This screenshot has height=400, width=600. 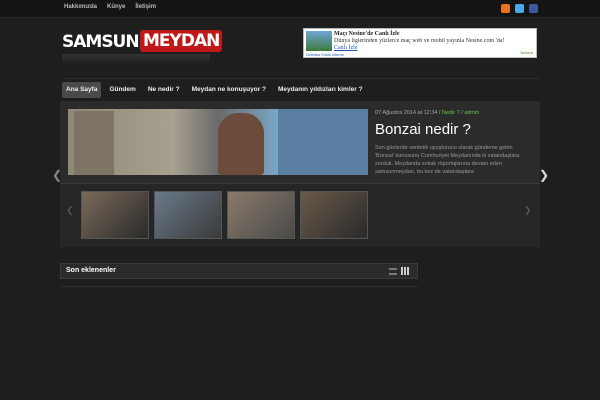 I want to click on slider-thumbnails, so click(x=300, y=215).